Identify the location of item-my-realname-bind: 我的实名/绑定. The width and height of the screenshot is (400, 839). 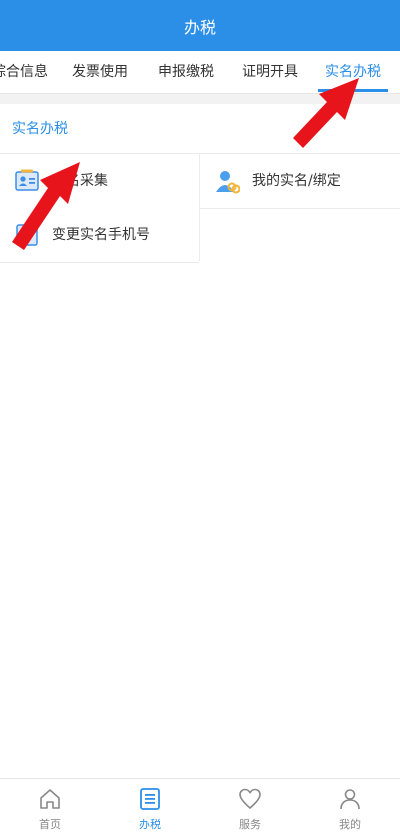
(300, 181).